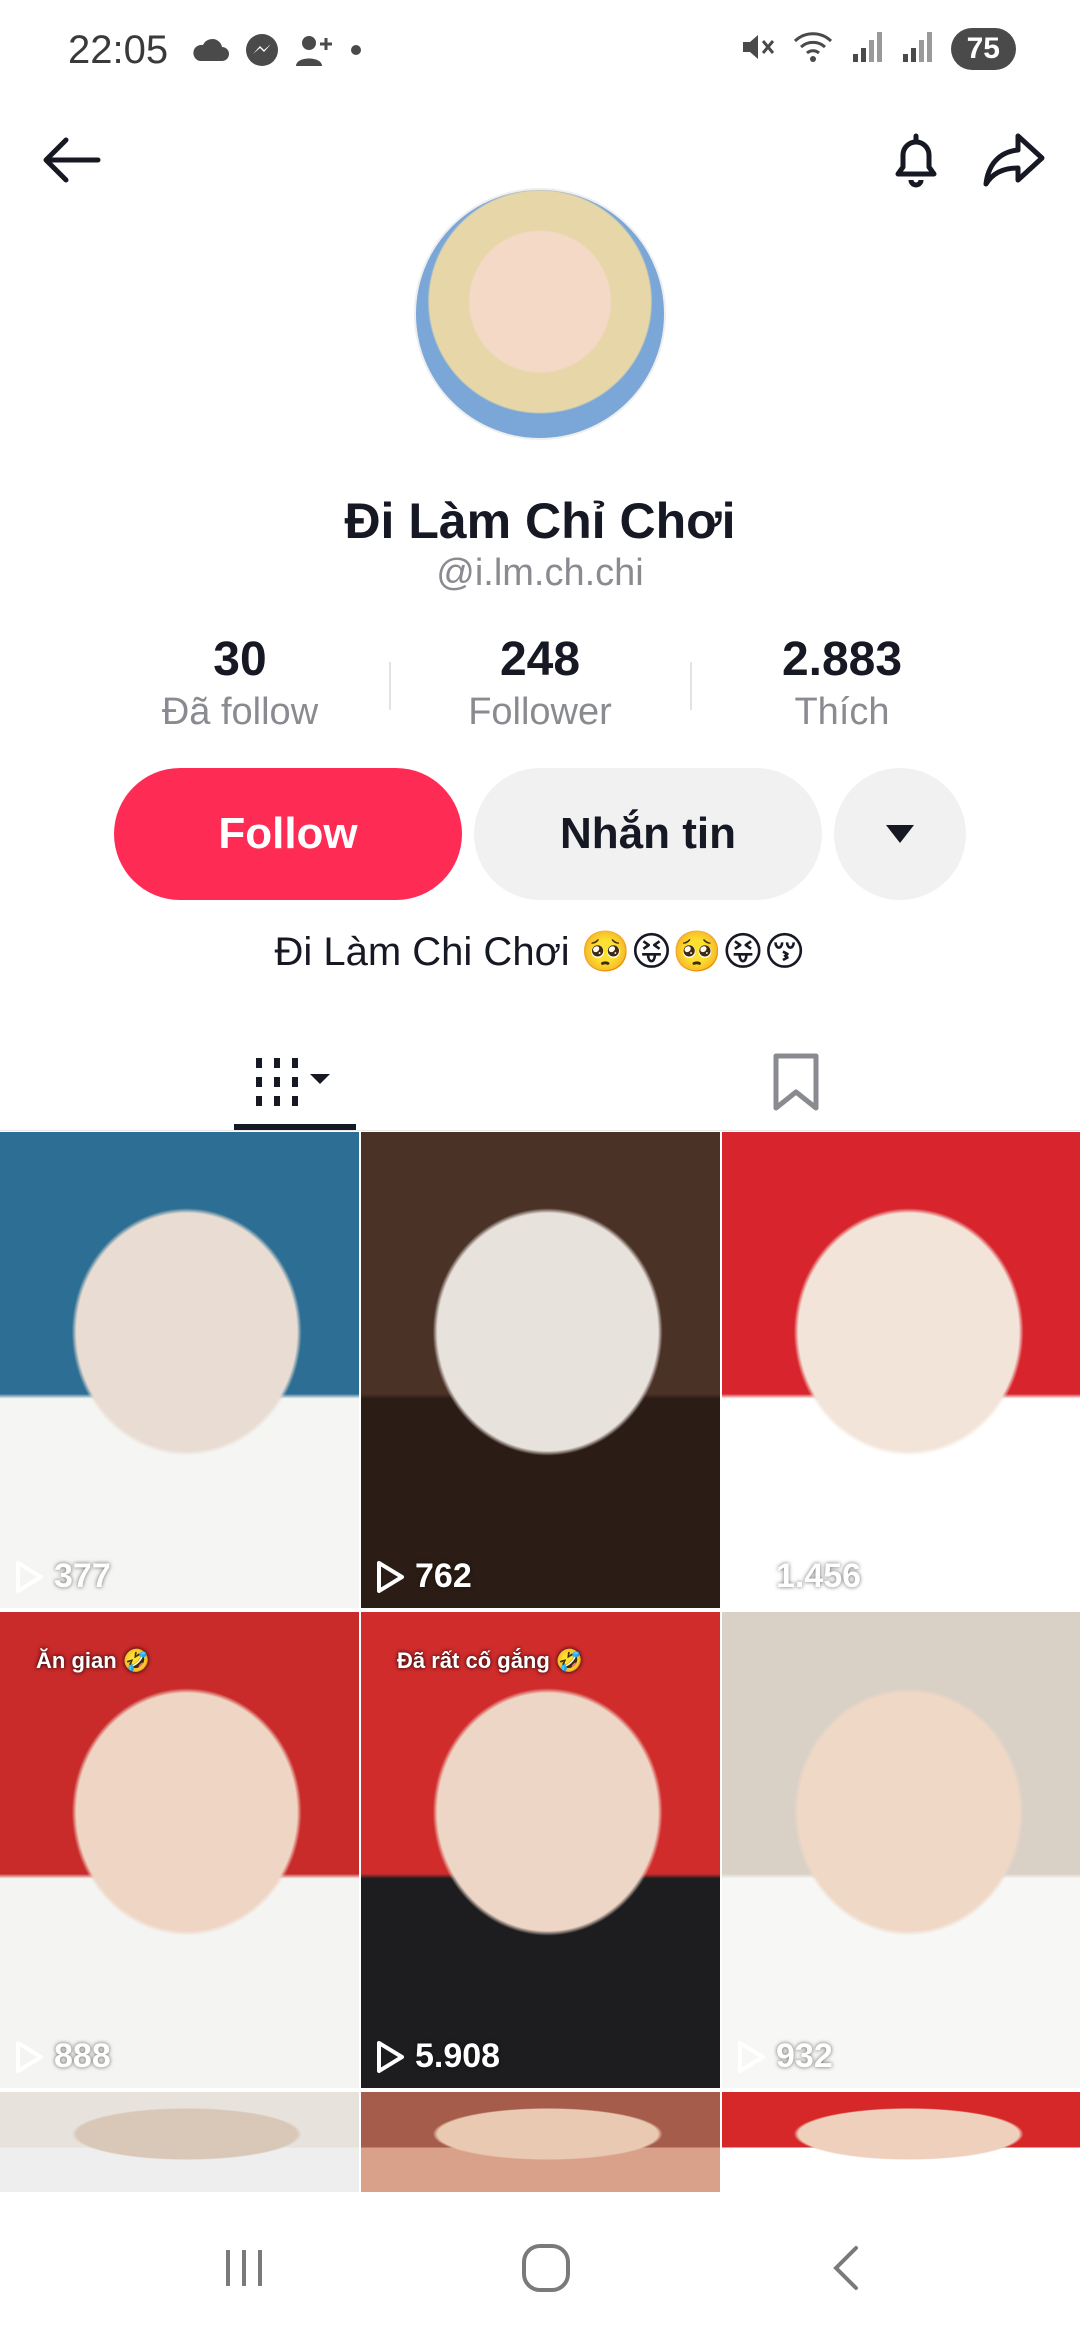 Image resolution: width=1080 pixels, height=2340 pixels. I want to click on recent-apps-icon, so click(244, 2268).